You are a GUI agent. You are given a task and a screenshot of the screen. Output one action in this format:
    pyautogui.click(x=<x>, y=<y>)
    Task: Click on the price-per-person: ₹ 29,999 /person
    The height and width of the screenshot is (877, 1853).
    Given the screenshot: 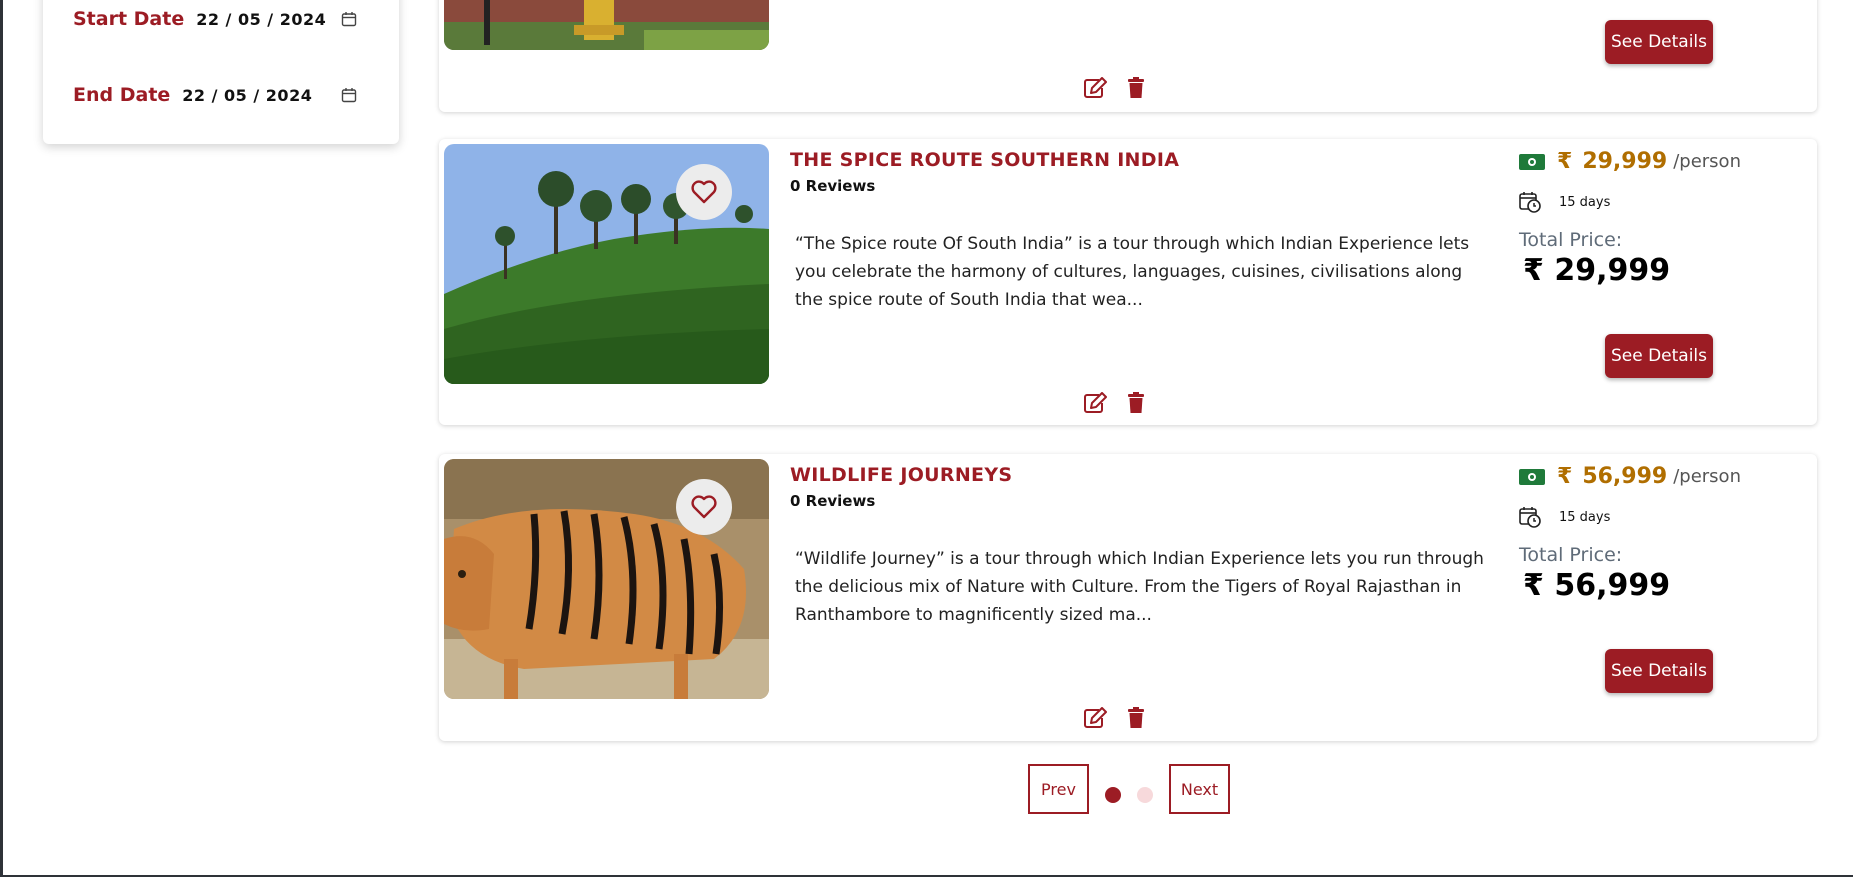 What is the action you would take?
    pyautogui.click(x=1630, y=161)
    